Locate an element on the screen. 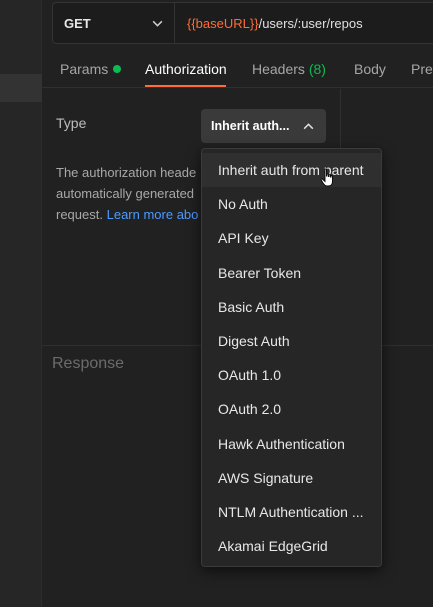  tab-headers-label: Headers is located at coordinates (278, 69).